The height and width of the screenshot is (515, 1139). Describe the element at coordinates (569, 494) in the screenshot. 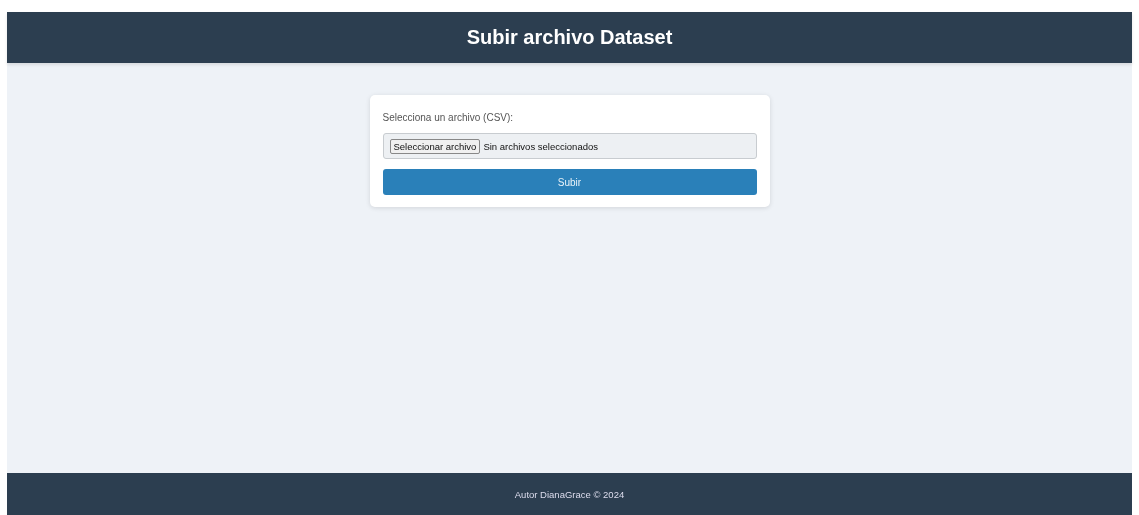

I see `footer-text: Autor DianaGrace © 2024` at that location.